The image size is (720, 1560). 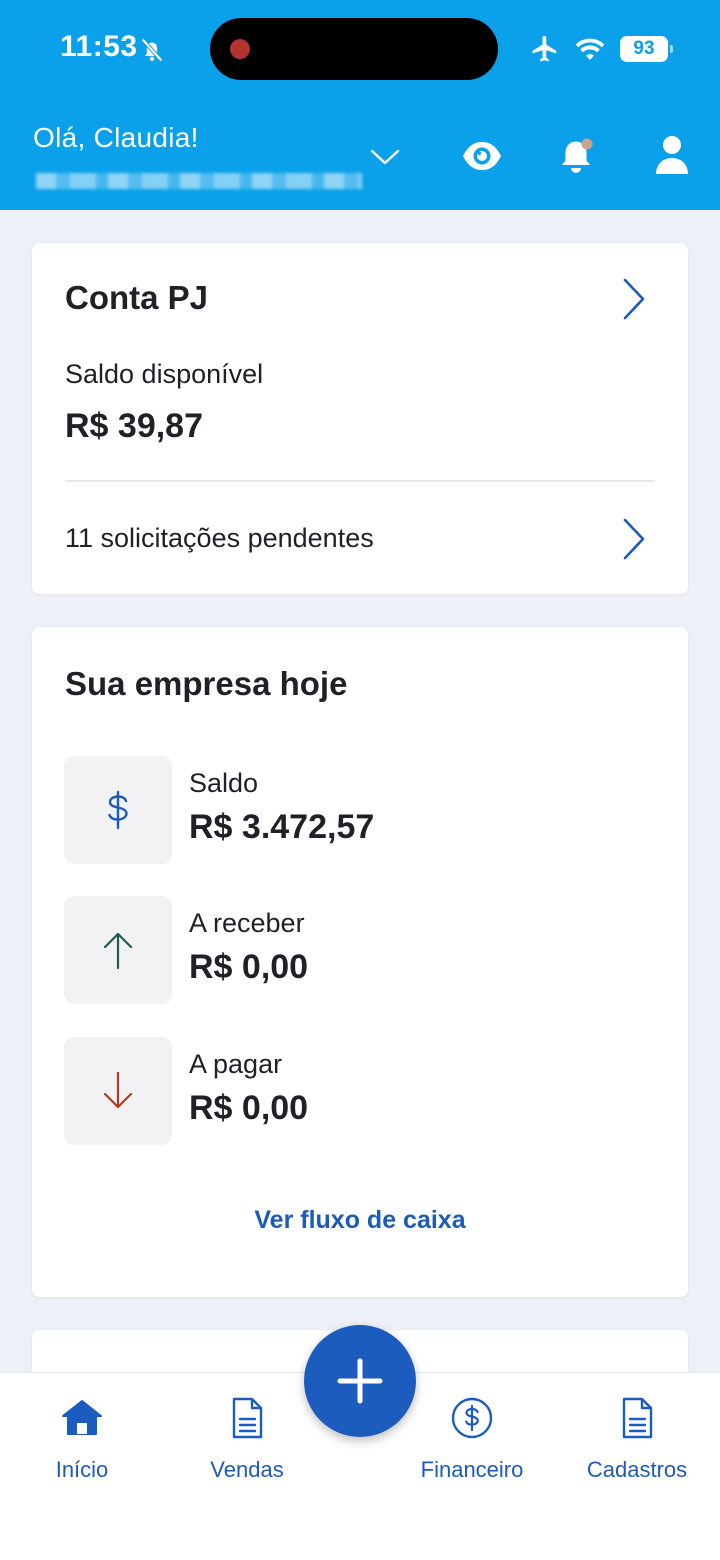 What do you see at coordinates (634, 299) in the screenshot?
I see `chevron-right-icon` at bounding box center [634, 299].